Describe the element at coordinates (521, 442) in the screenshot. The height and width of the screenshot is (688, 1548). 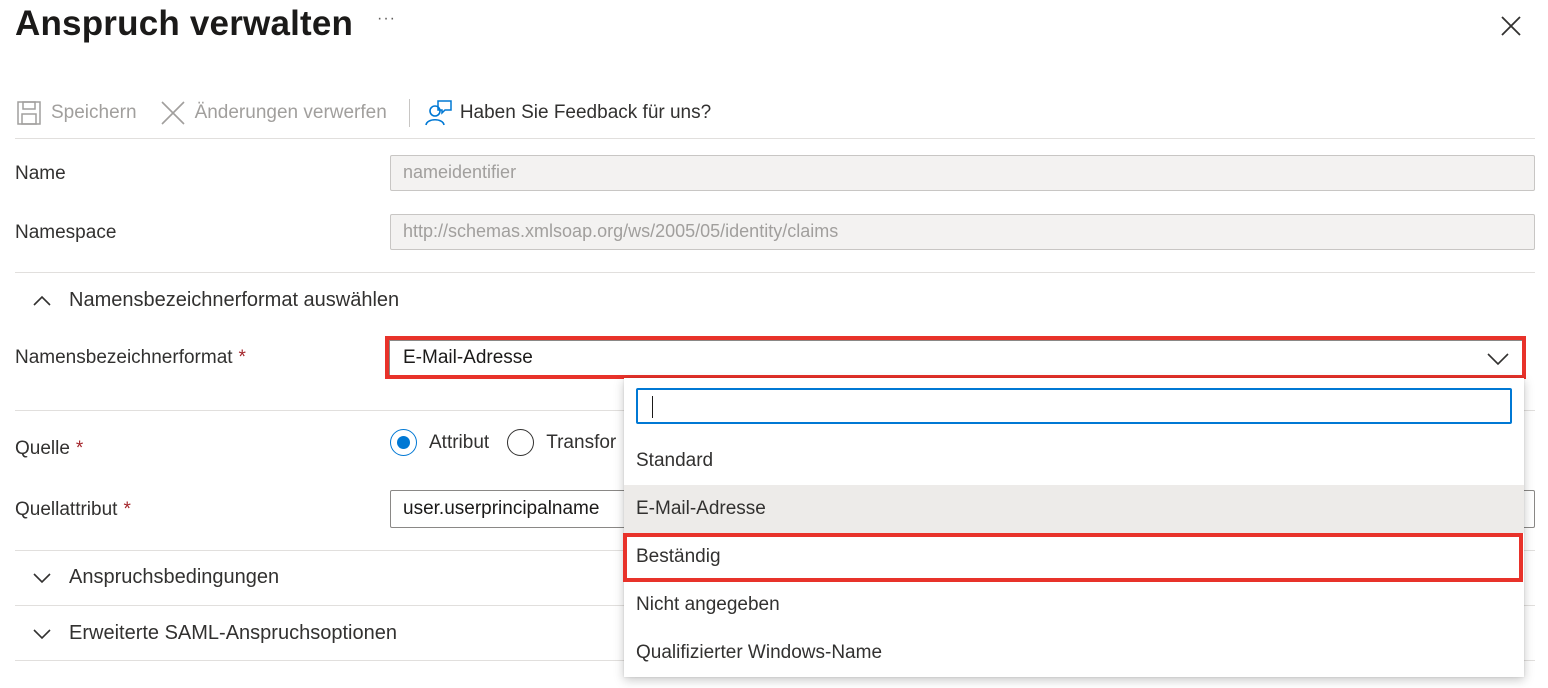
I see `radio-transformation` at that location.